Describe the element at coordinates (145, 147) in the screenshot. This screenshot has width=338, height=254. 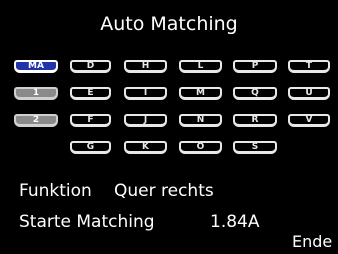
I see `key-k: K` at that location.